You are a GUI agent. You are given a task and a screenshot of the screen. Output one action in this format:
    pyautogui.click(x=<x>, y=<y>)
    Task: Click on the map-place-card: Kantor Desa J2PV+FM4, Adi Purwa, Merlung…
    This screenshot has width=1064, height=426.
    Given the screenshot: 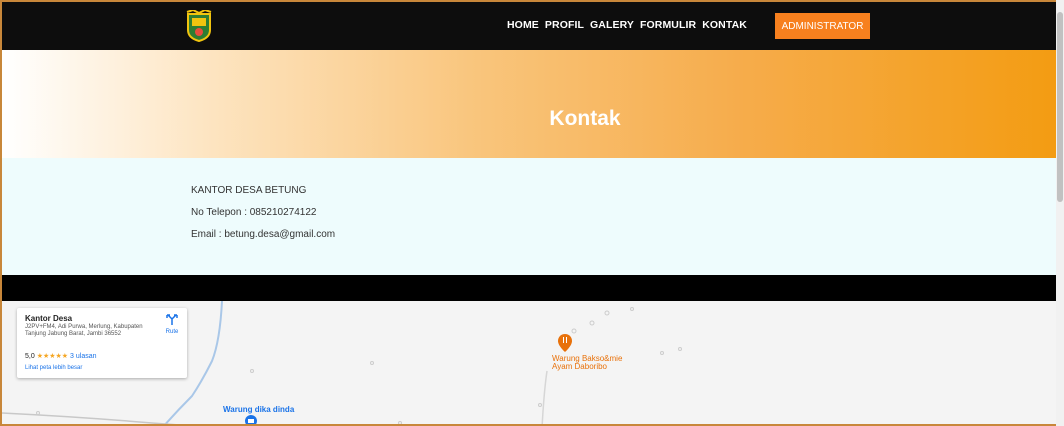 What is the action you would take?
    pyautogui.click(x=102, y=343)
    